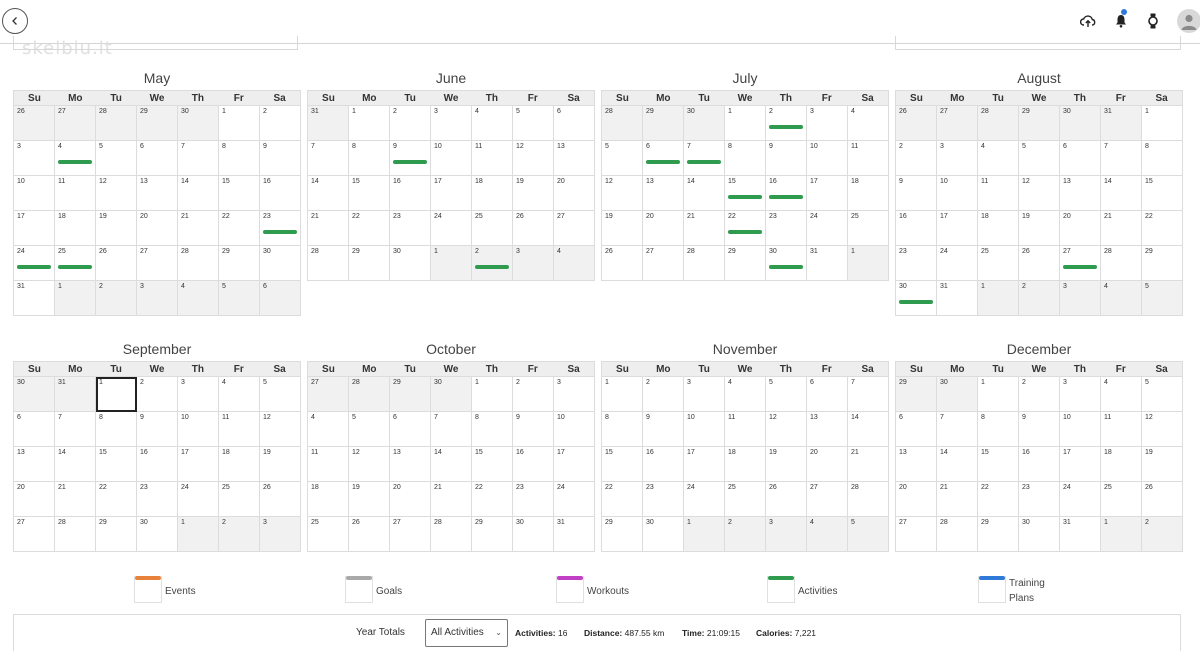 This screenshot has height=651, width=1200. I want to click on day-cell-outside: 27, so click(75, 123).